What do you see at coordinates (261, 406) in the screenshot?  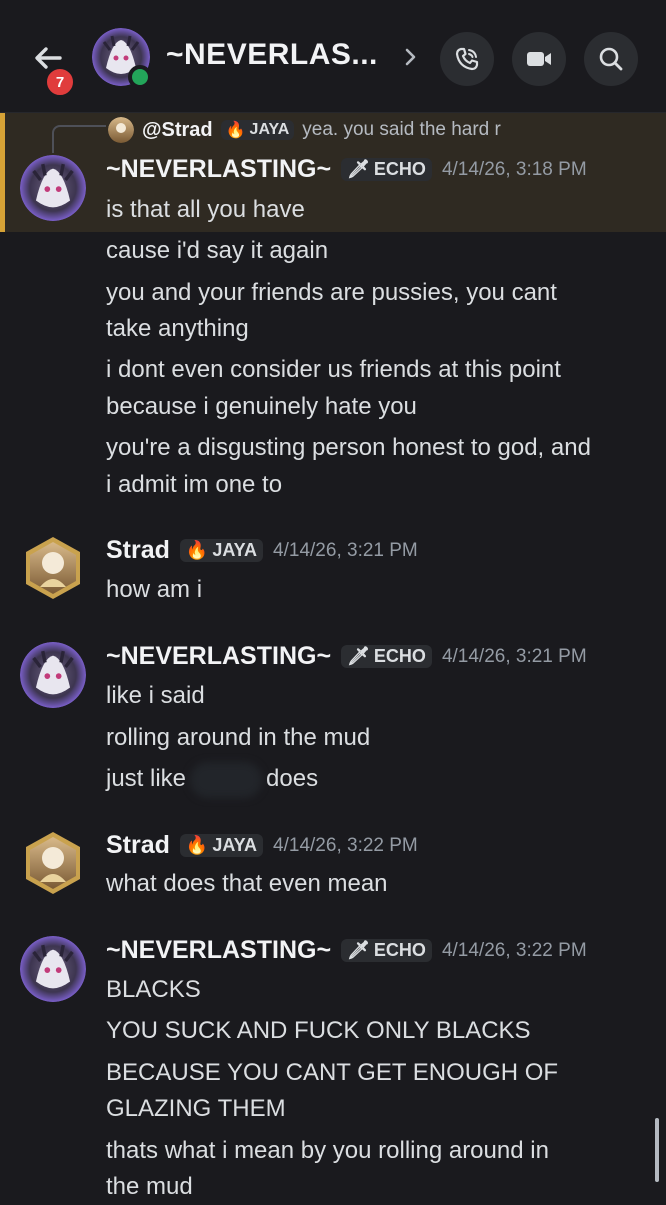 I see `message-line: because i genuinely hate you` at bounding box center [261, 406].